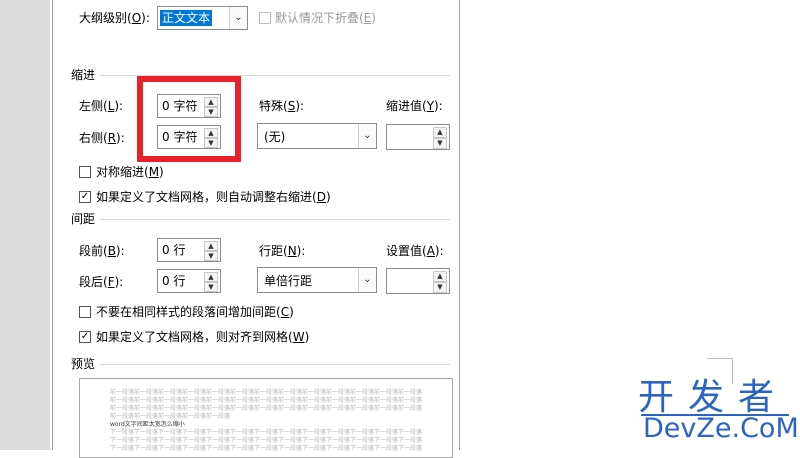  Describe the element at coordinates (25, 225) in the screenshot. I see `background-left-panel` at that location.